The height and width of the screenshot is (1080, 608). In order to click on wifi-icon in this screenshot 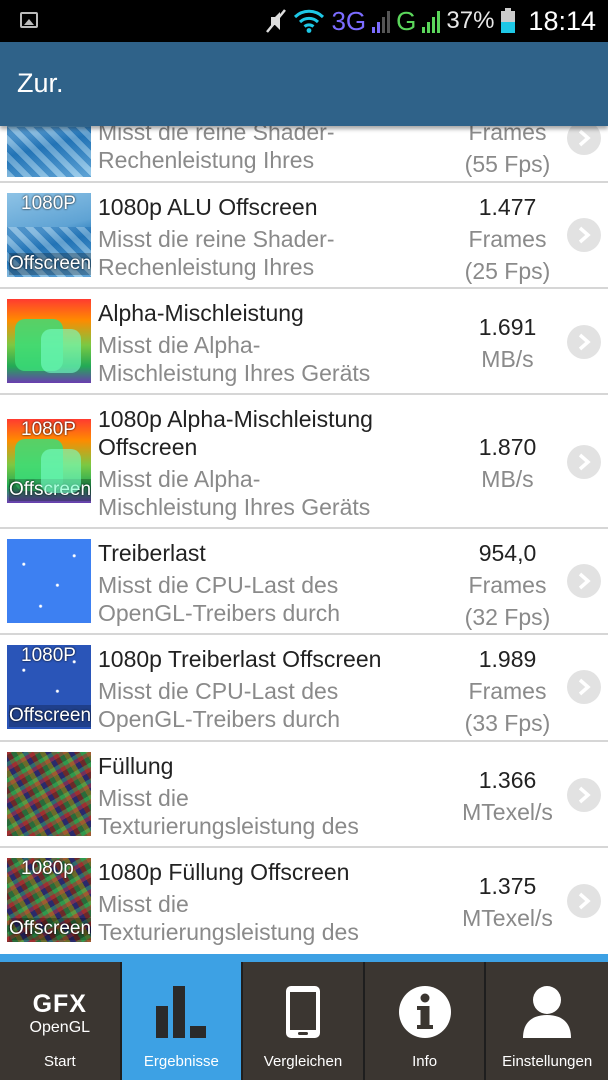, I will do `click(309, 21)`.